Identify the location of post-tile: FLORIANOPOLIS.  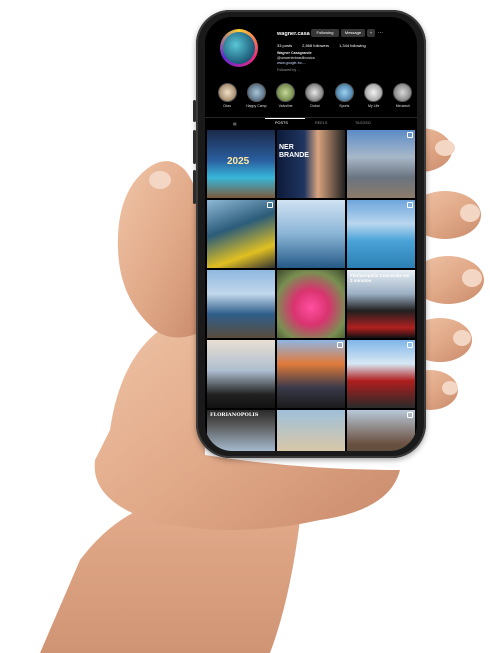
(241, 430).